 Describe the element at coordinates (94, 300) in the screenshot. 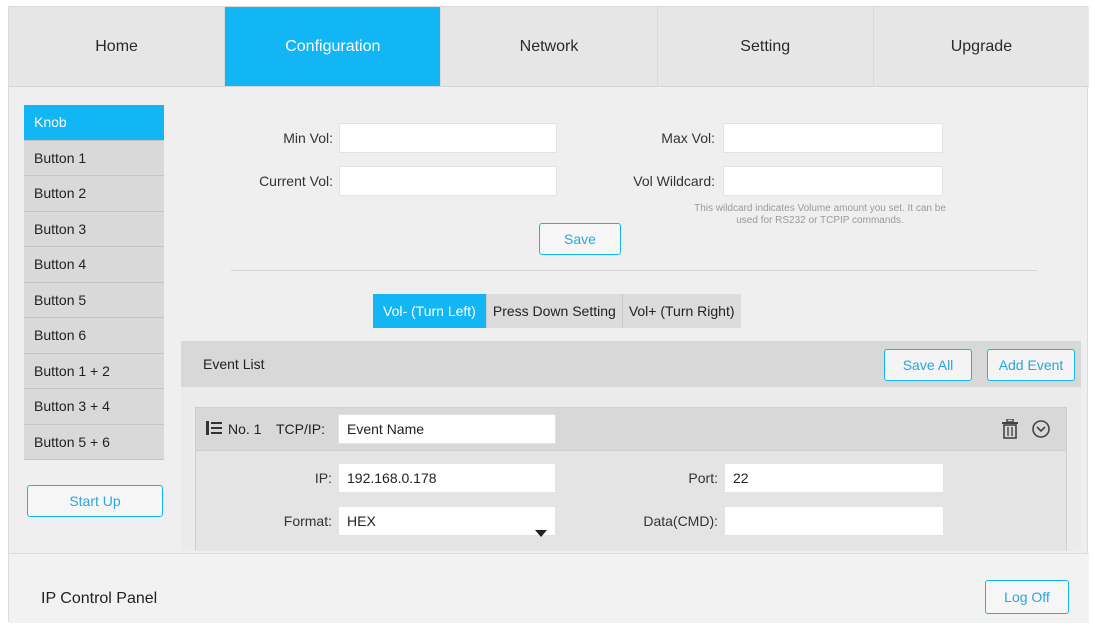

I see `sidebar-item-button-5: Button 5` at that location.